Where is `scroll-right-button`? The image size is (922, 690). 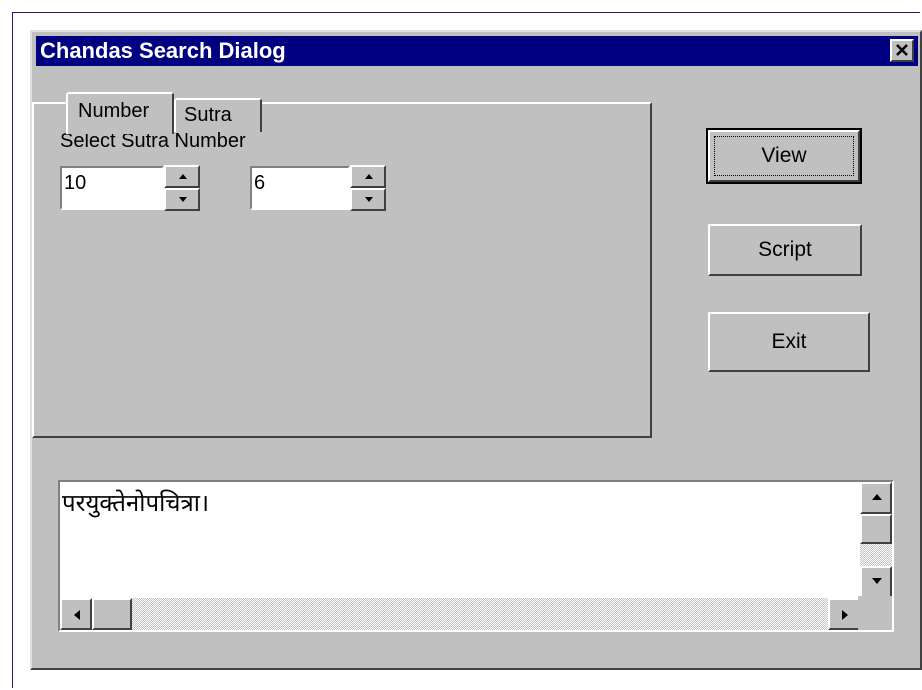 scroll-right-button is located at coordinates (844, 614).